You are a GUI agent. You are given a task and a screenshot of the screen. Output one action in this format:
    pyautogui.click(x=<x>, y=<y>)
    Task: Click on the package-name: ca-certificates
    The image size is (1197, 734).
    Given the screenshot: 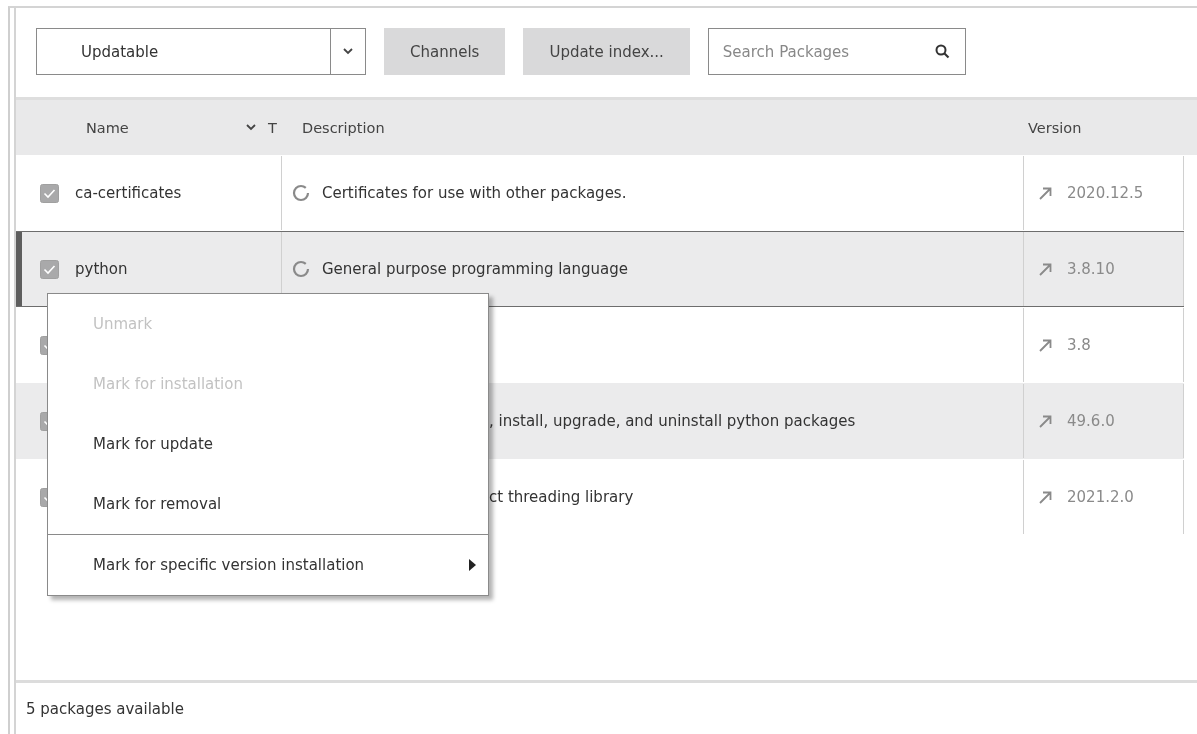 What is the action you would take?
    pyautogui.click(x=128, y=193)
    